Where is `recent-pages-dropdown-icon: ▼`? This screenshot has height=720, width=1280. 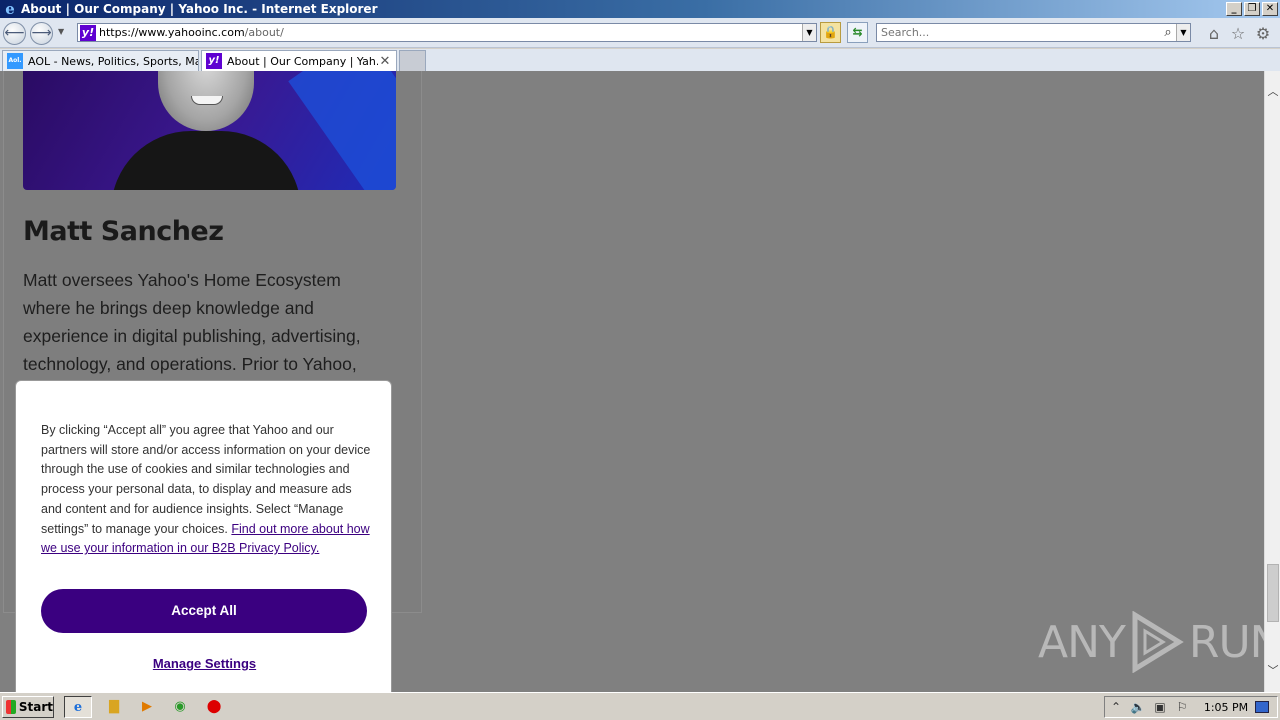
recent-pages-dropdown-icon: ▼ is located at coordinates (61, 31).